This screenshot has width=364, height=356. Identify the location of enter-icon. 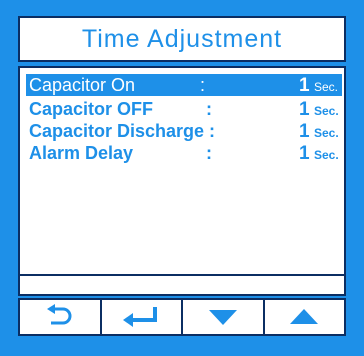
(140, 317).